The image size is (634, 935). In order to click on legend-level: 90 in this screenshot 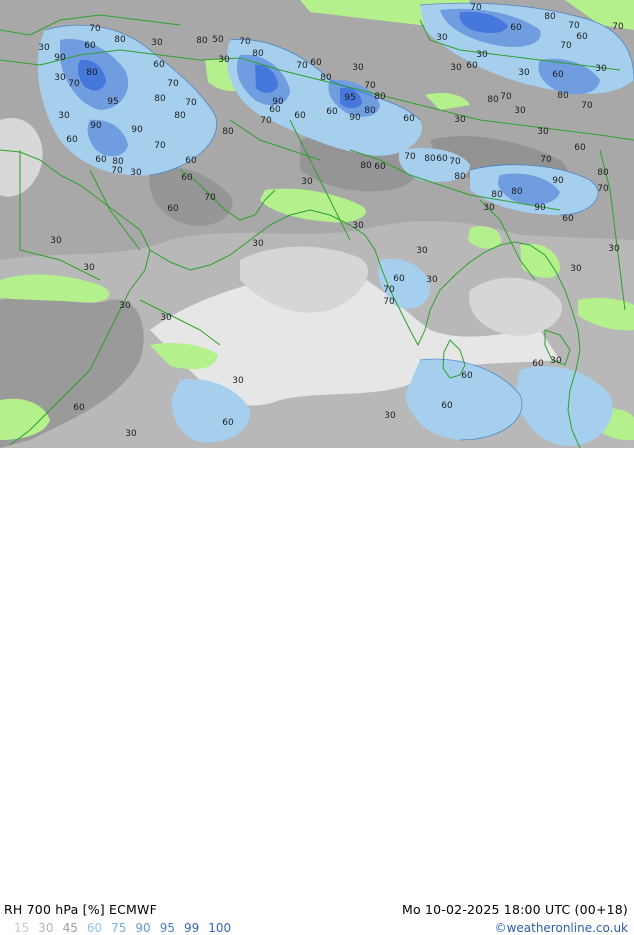, I will do `click(143, 928)`.